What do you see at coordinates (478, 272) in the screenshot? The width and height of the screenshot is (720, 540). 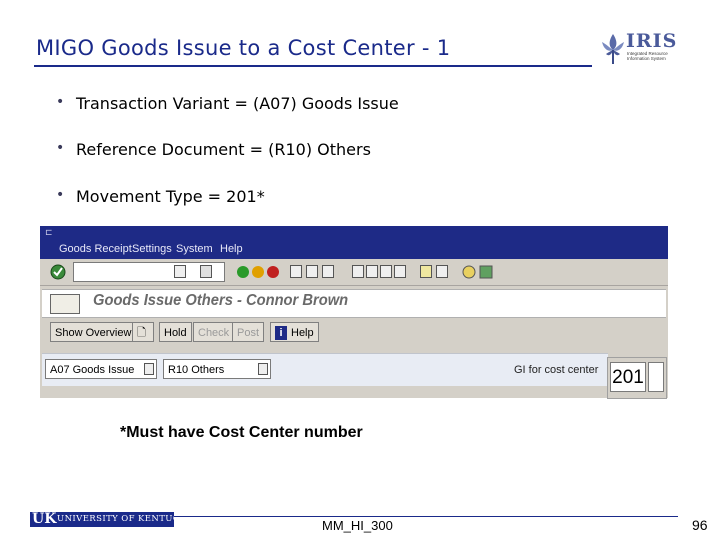 I see `help-layout-icons` at bounding box center [478, 272].